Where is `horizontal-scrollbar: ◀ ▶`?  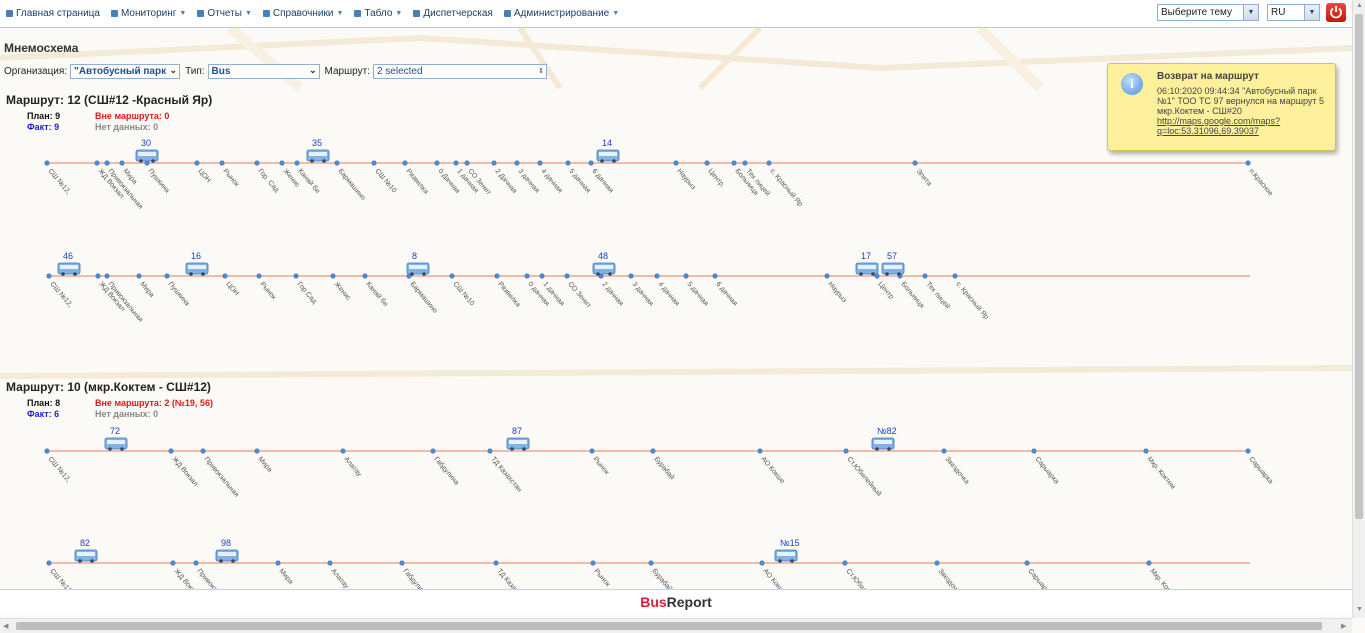
horizontal-scrollbar: ◀ ▶ is located at coordinates (676, 625).